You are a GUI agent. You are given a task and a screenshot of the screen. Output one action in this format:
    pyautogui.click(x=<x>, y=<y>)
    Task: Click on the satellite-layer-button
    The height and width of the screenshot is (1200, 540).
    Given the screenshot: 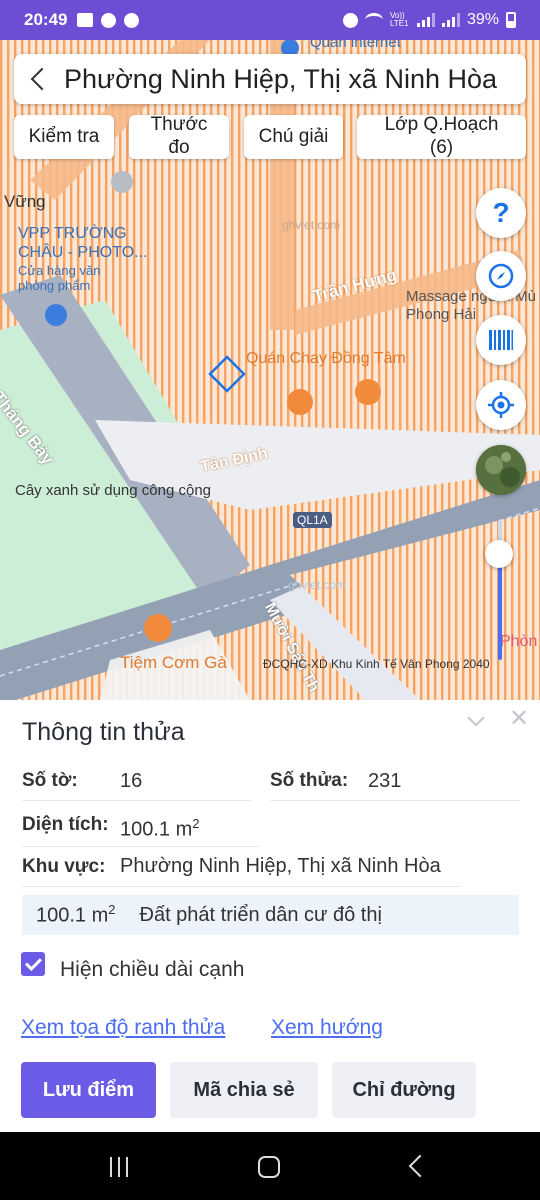 What is the action you would take?
    pyautogui.click(x=501, y=470)
    